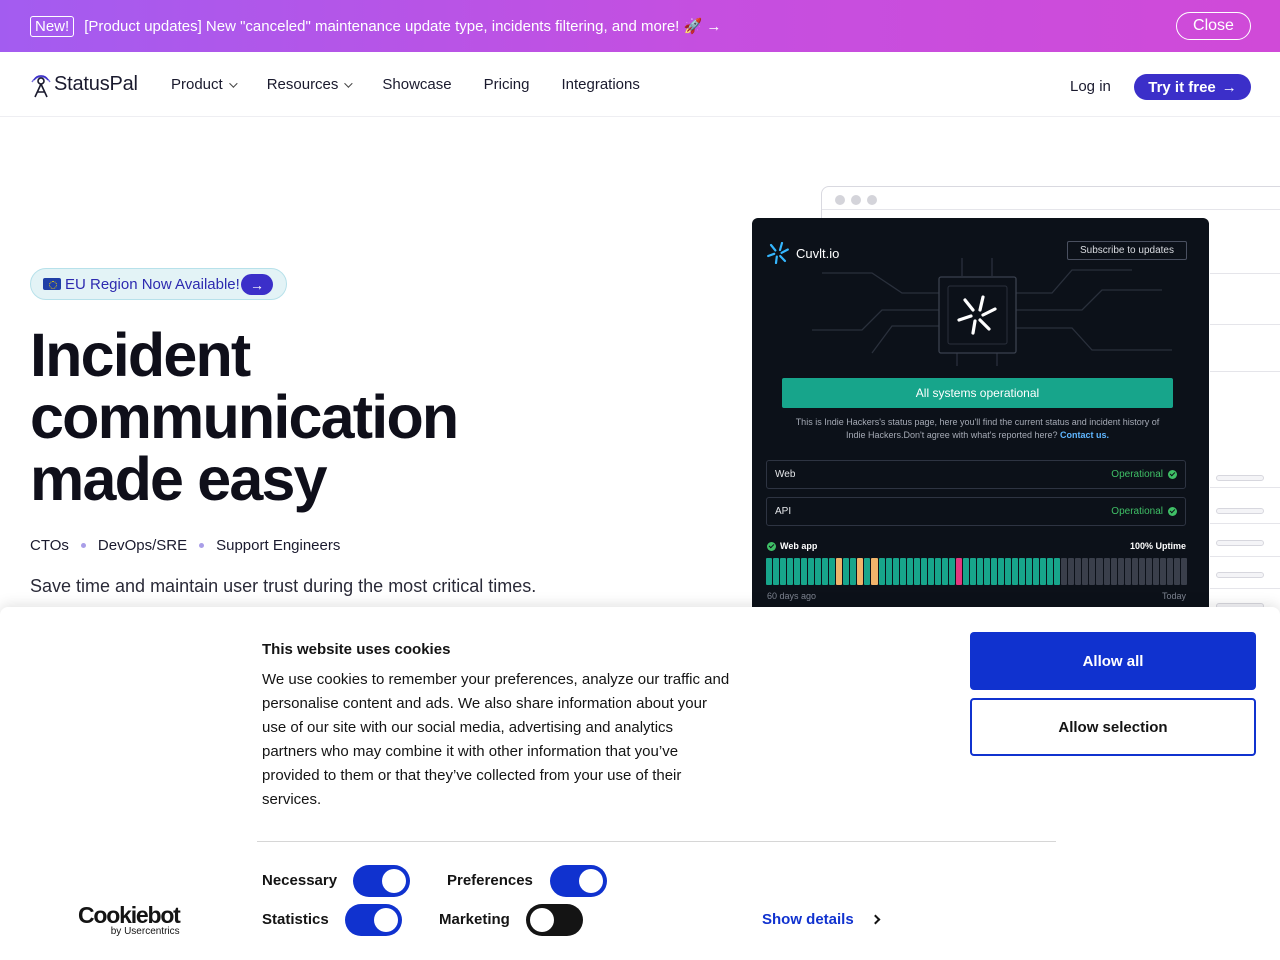  What do you see at coordinates (976, 474) in the screenshot?
I see `service-row-web: Web Operational` at bounding box center [976, 474].